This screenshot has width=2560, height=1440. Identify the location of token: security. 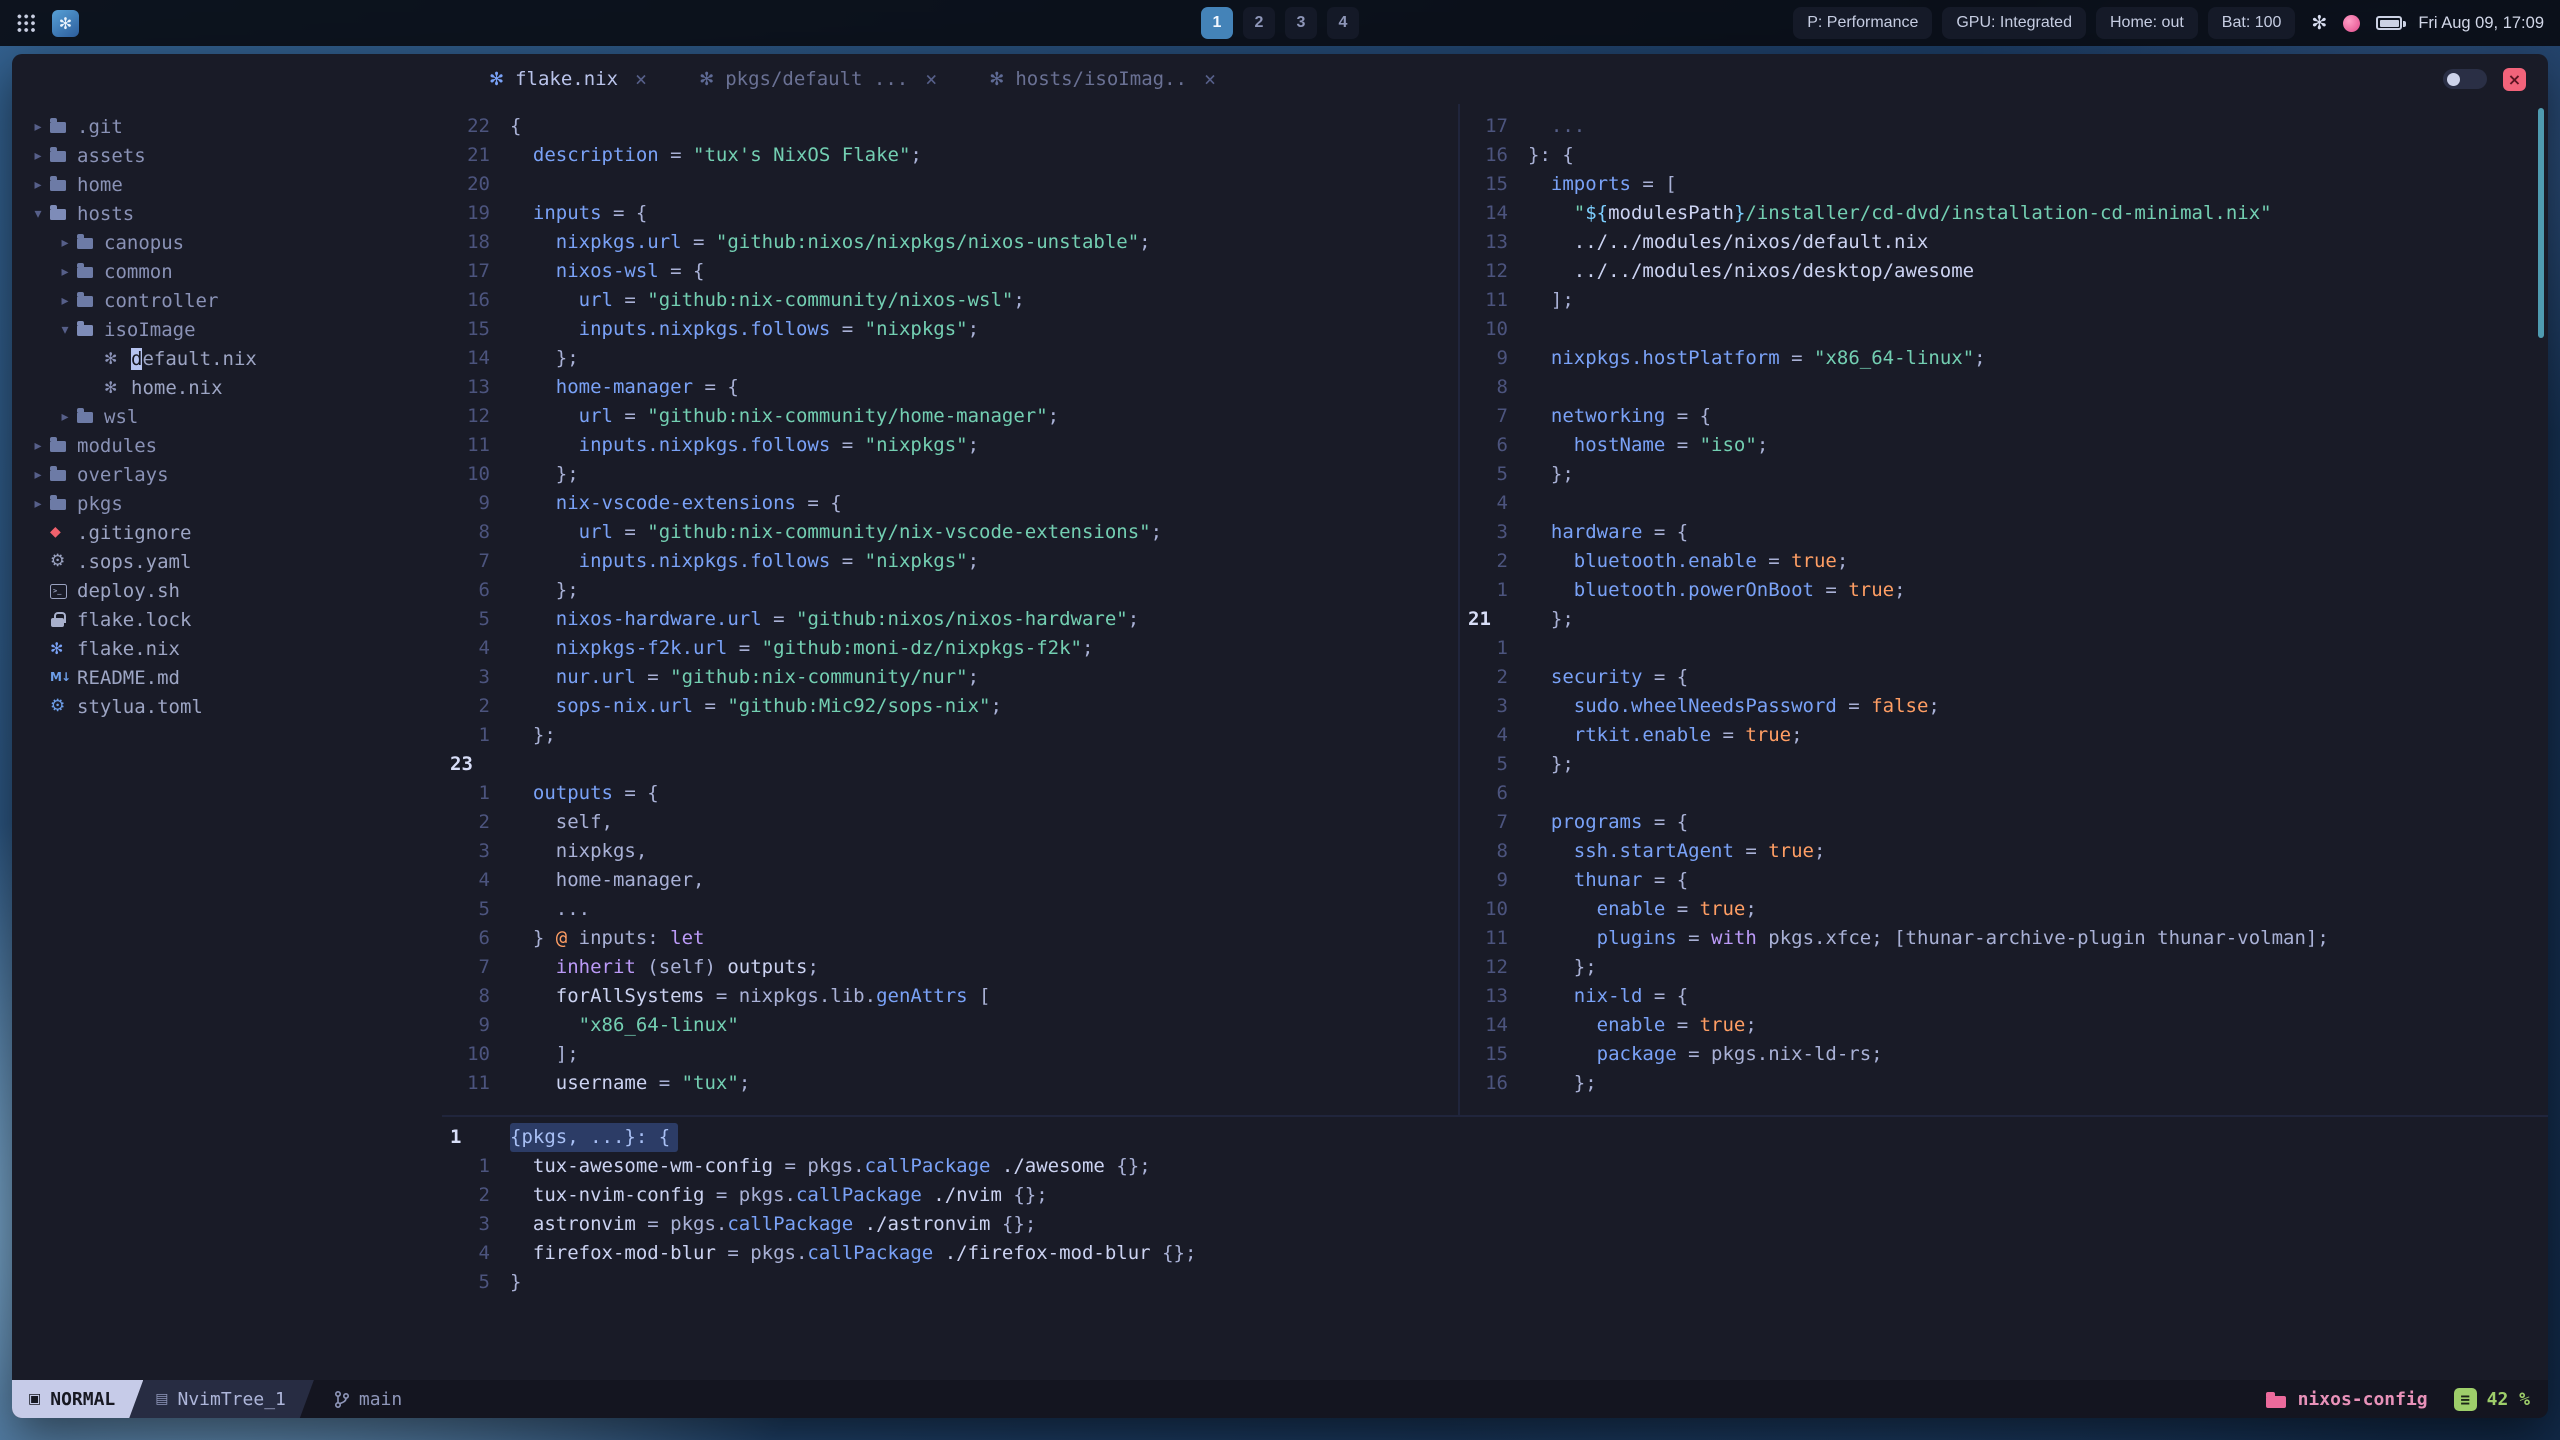
(1585, 677).